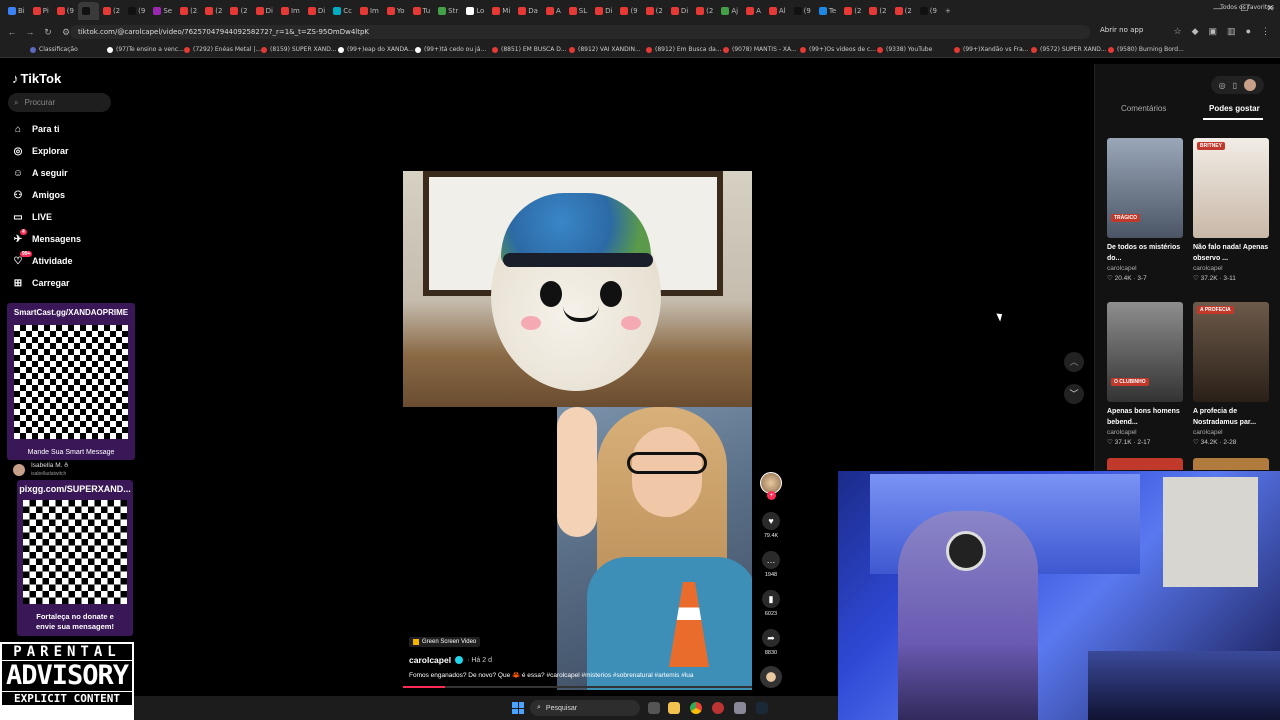 The width and height of the screenshot is (1280, 720). What do you see at coordinates (915, 49) in the screenshot?
I see `bookmark-item: (9338) YouTube` at bounding box center [915, 49].